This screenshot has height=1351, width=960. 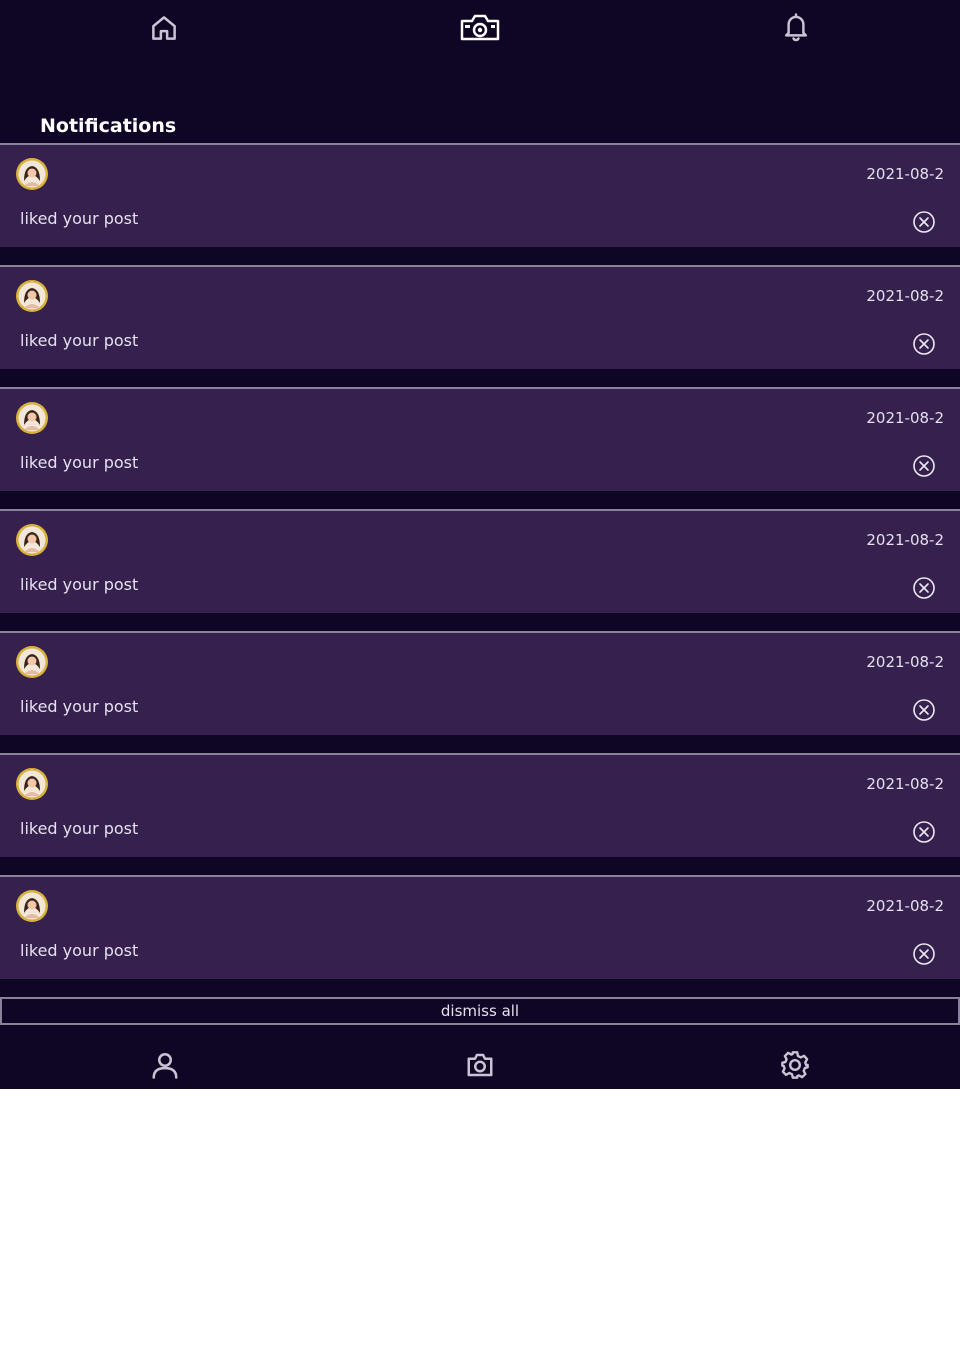 I want to click on bell-icon, so click(x=796, y=28).